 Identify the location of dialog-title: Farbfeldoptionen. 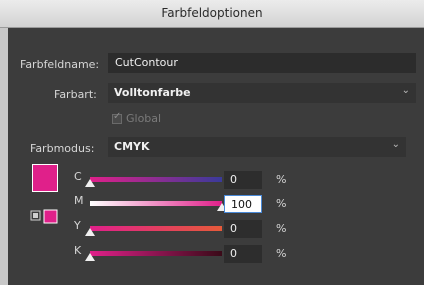
(212, 13).